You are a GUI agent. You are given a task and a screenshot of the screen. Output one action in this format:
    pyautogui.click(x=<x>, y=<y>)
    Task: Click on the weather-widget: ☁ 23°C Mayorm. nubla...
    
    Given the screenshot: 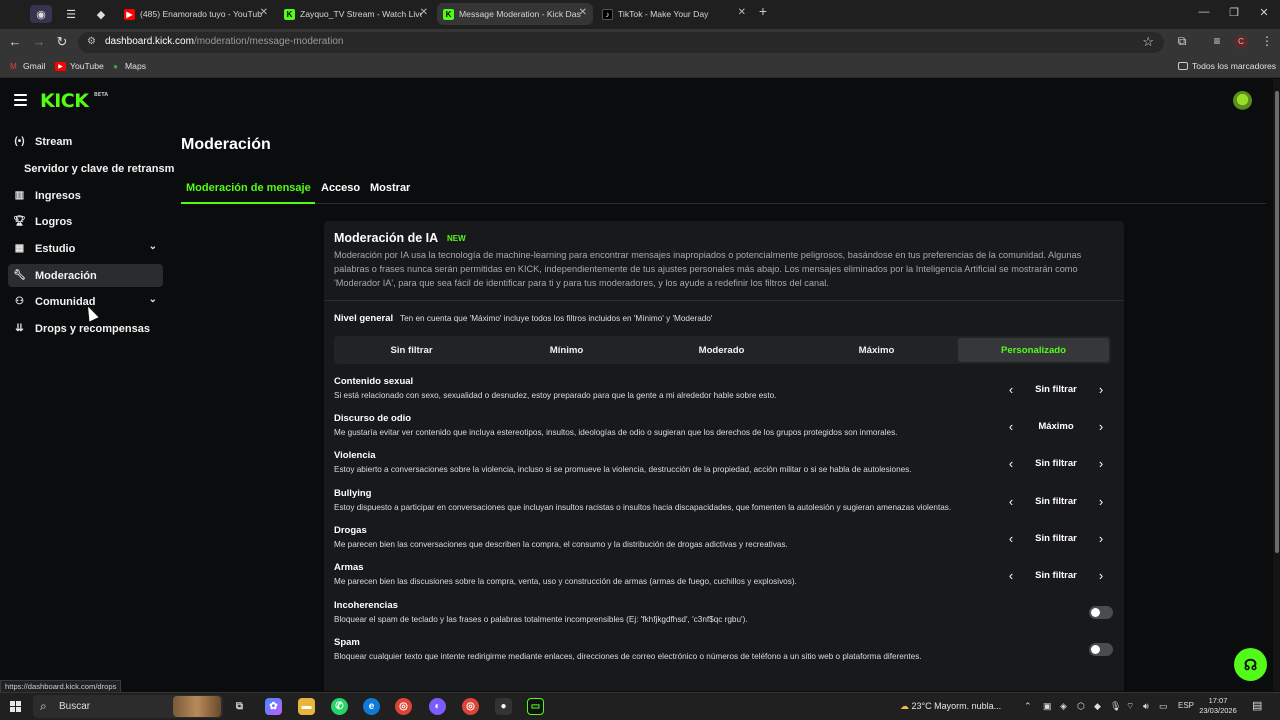 What is the action you would take?
    pyautogui.click(x=950, y=706)
    